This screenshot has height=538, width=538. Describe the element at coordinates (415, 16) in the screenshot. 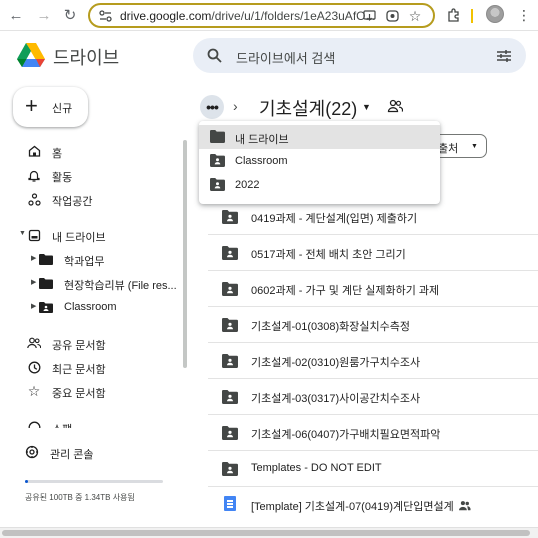

I see `bookmark-star-icon: ☆` at that location.